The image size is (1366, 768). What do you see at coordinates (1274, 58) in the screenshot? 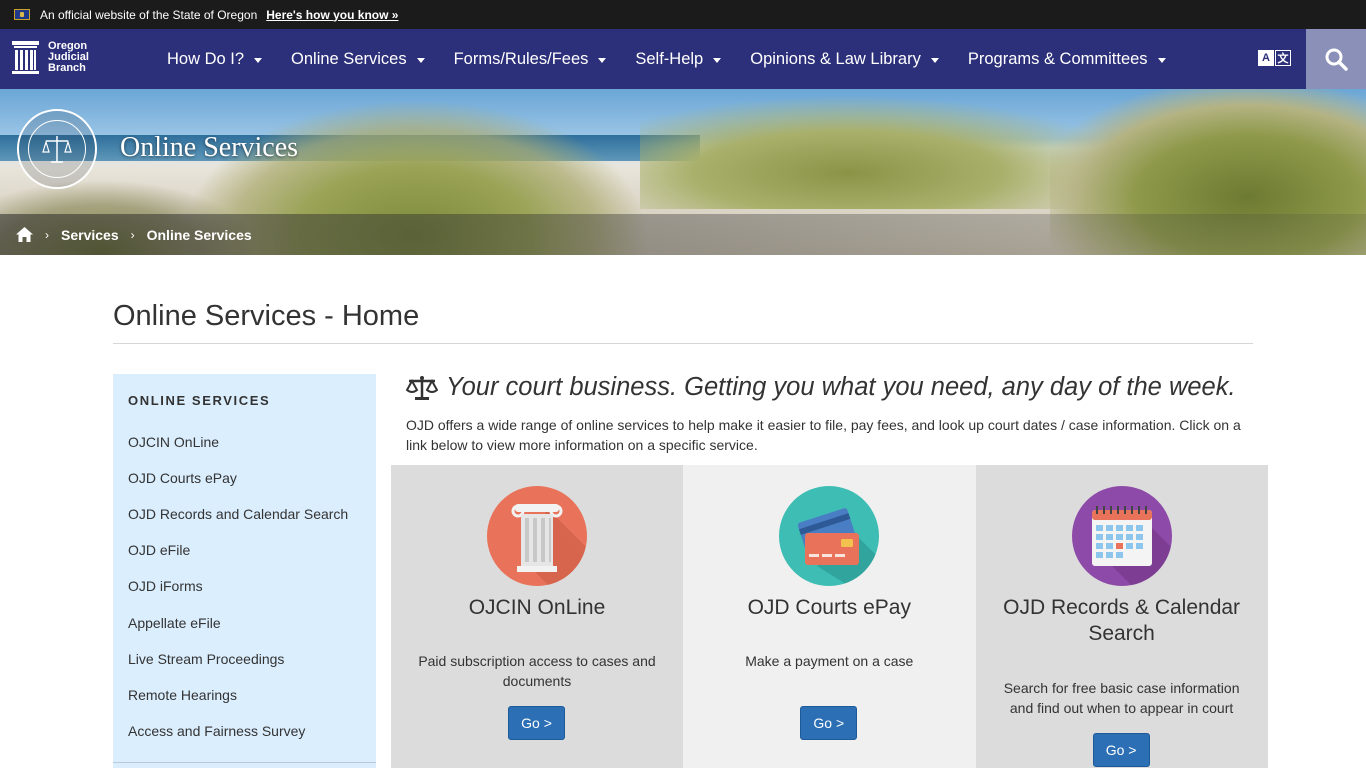
I see `translate-icon: A 文` at bounding box center [1274, 58].